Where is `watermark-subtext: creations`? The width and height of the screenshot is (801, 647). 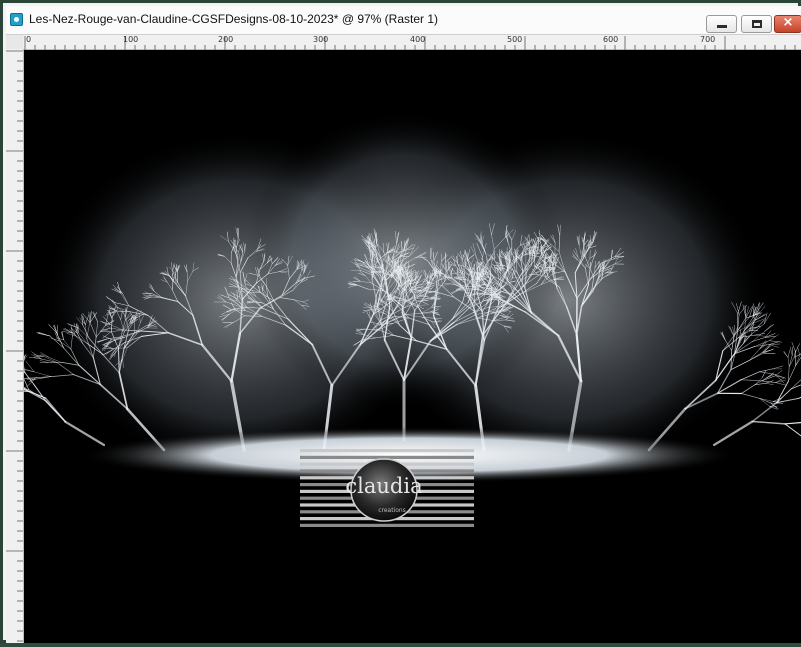
watermark-subtext: creations is located at coordinates (392, 510).